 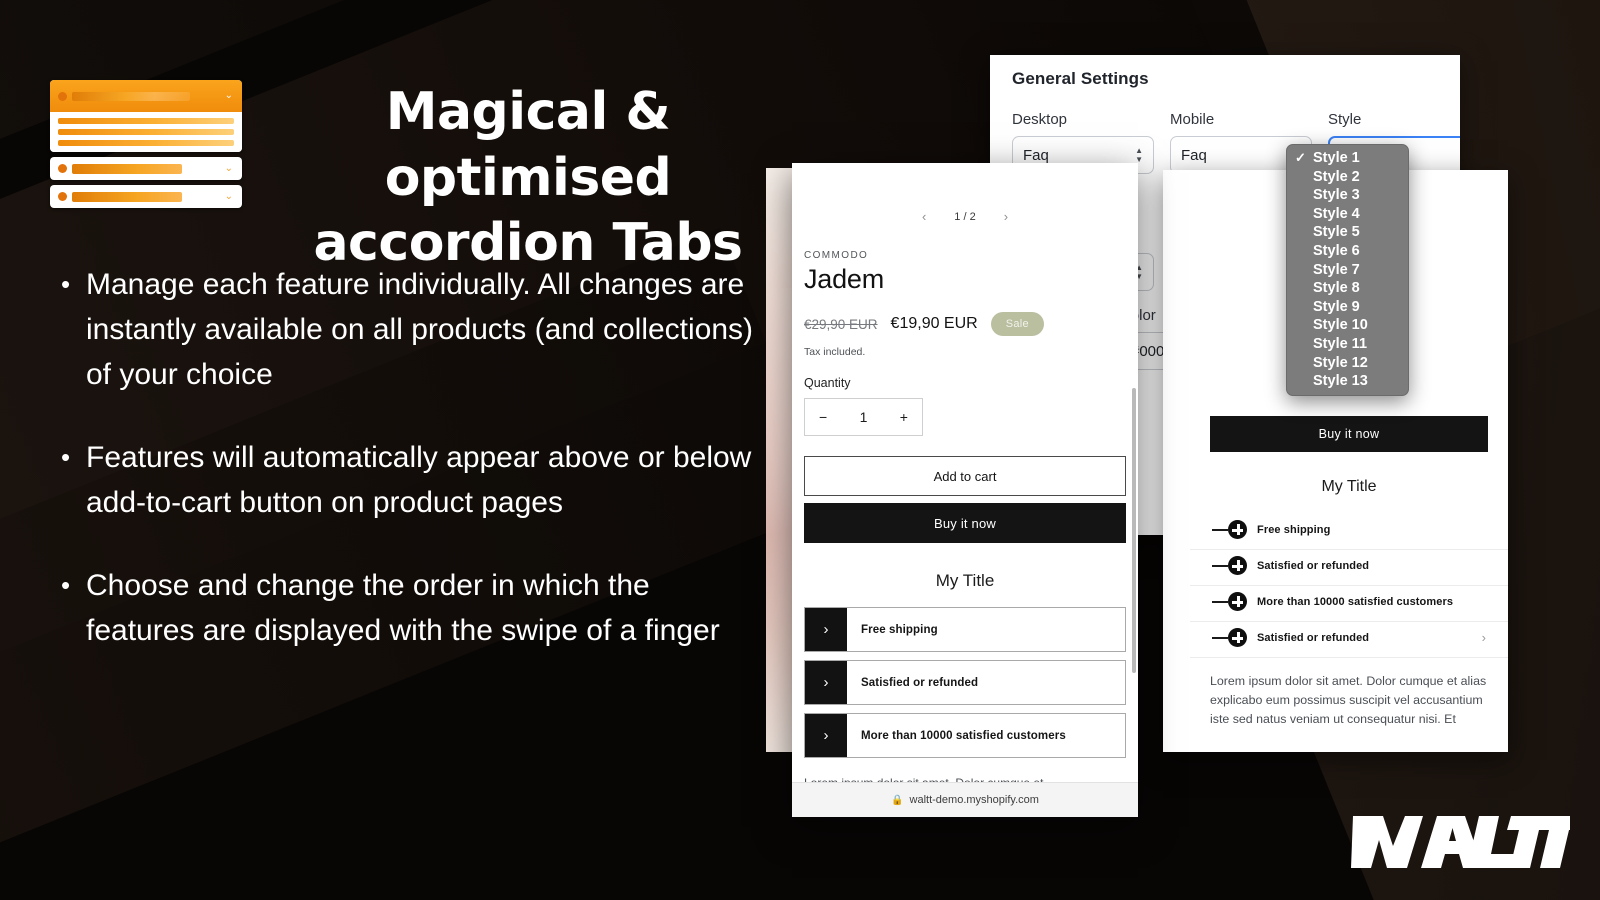 I want to click on accordion-item-right: More than 10000 satisfied customers, so click(x=1349, y=604).